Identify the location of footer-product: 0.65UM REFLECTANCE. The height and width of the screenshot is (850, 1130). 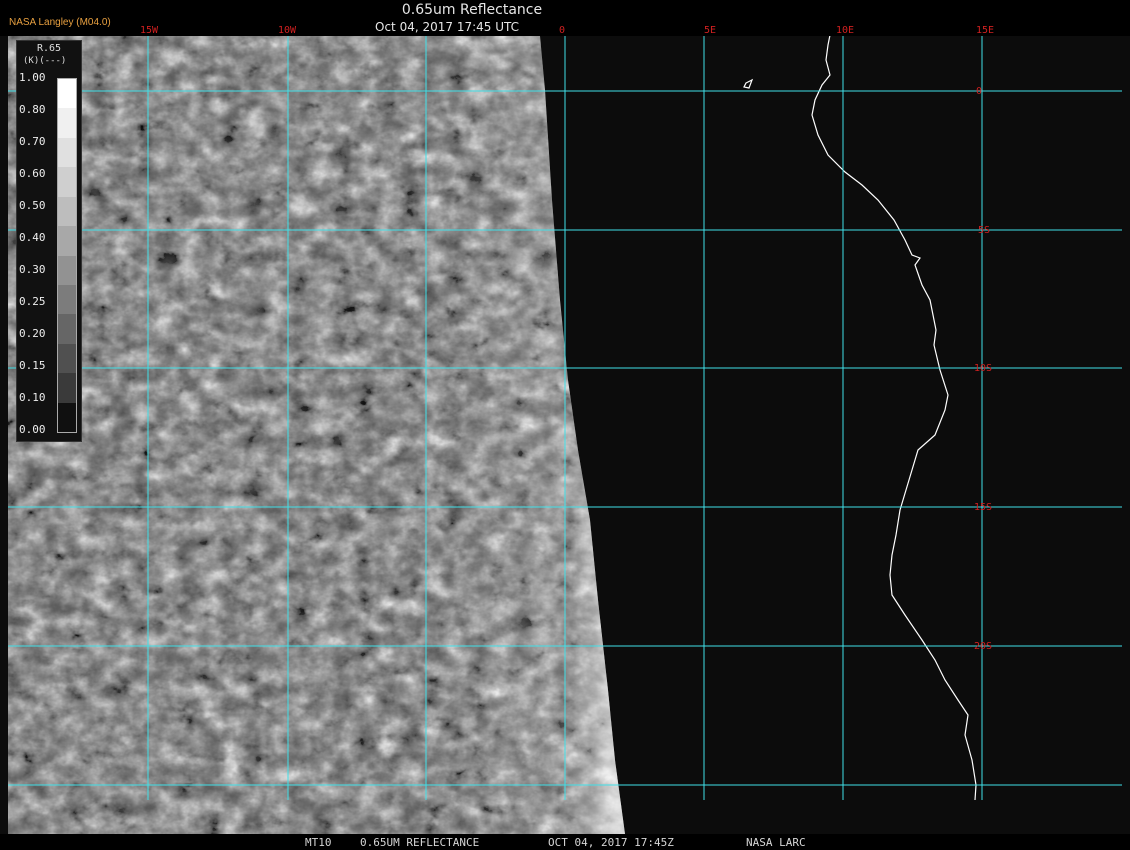
(420, 842).